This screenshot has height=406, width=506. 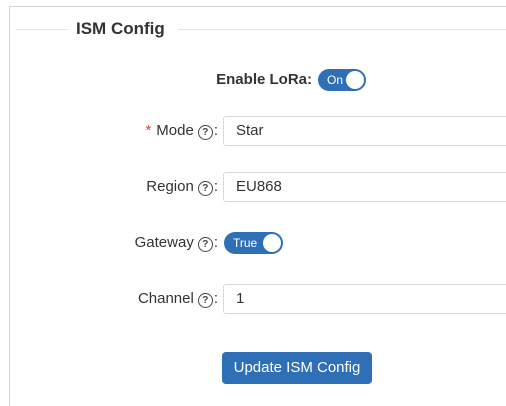 I want to click on section-divider-right, so click(x=342, y=29).